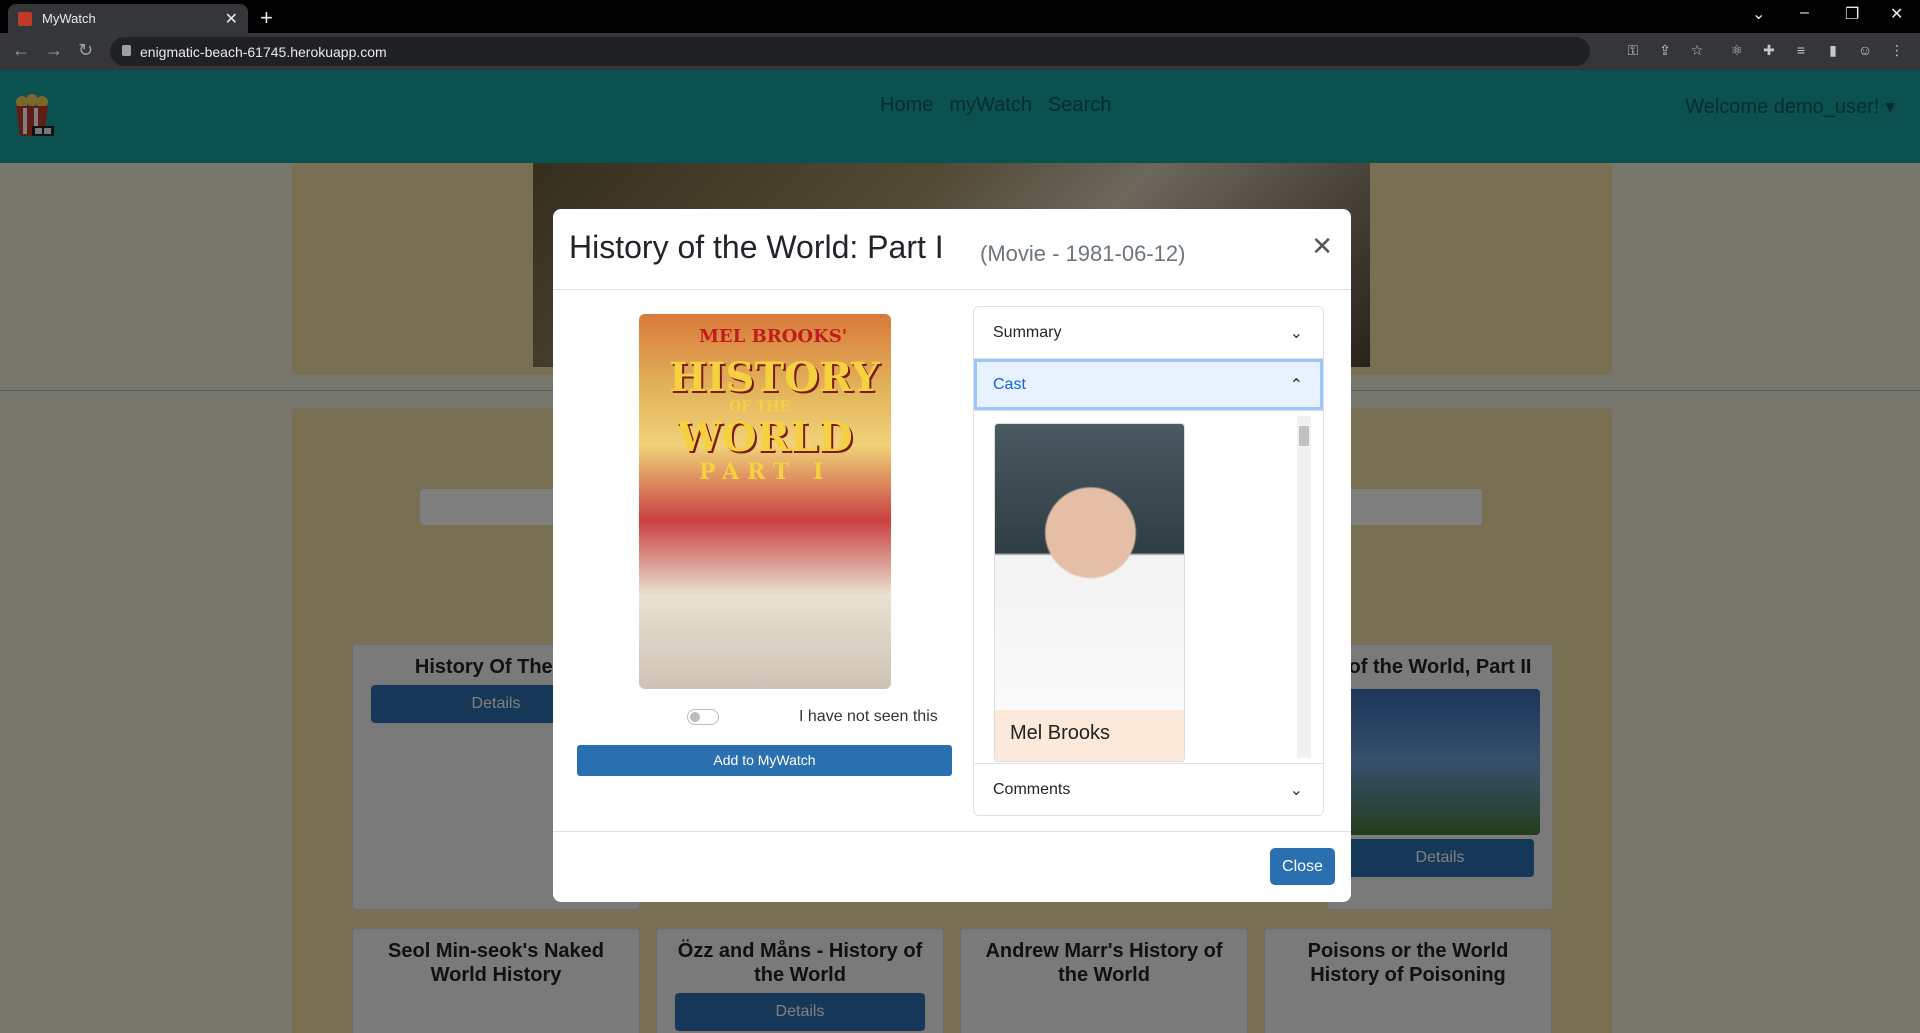 The height and width of the screenshot is (1033, 1920). What do you see at coordinates (695, 717) in the screenshot?
I see `toggle-knob` at bounding box center [695, 717].